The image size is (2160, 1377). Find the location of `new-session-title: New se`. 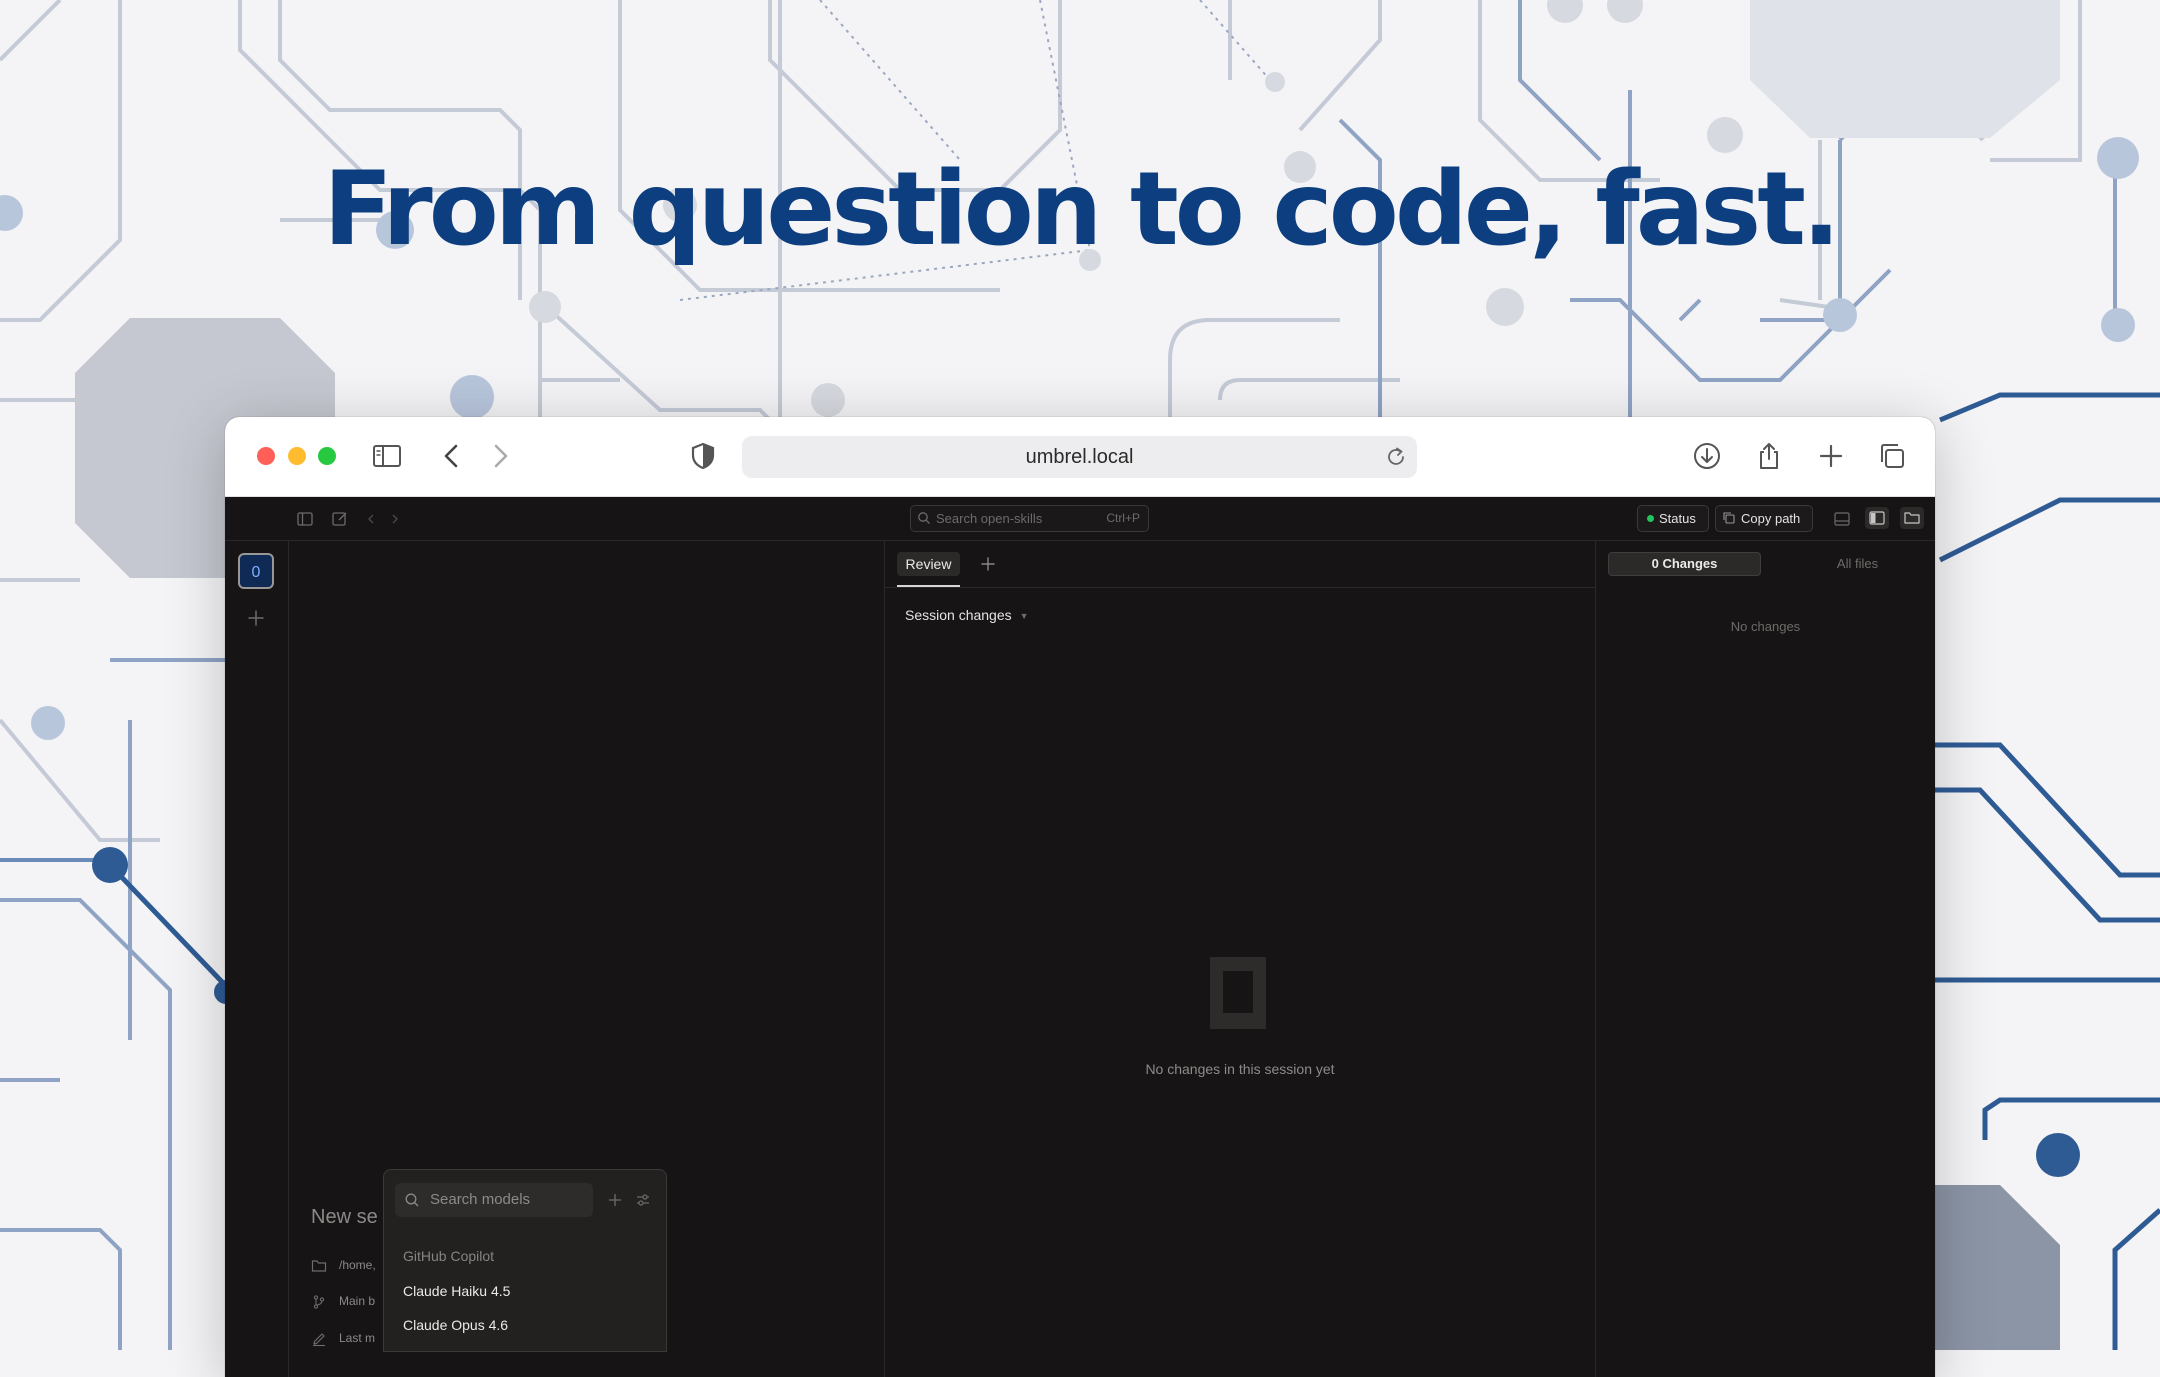

new-session-title: New se is located at coordinates (344, 1217).